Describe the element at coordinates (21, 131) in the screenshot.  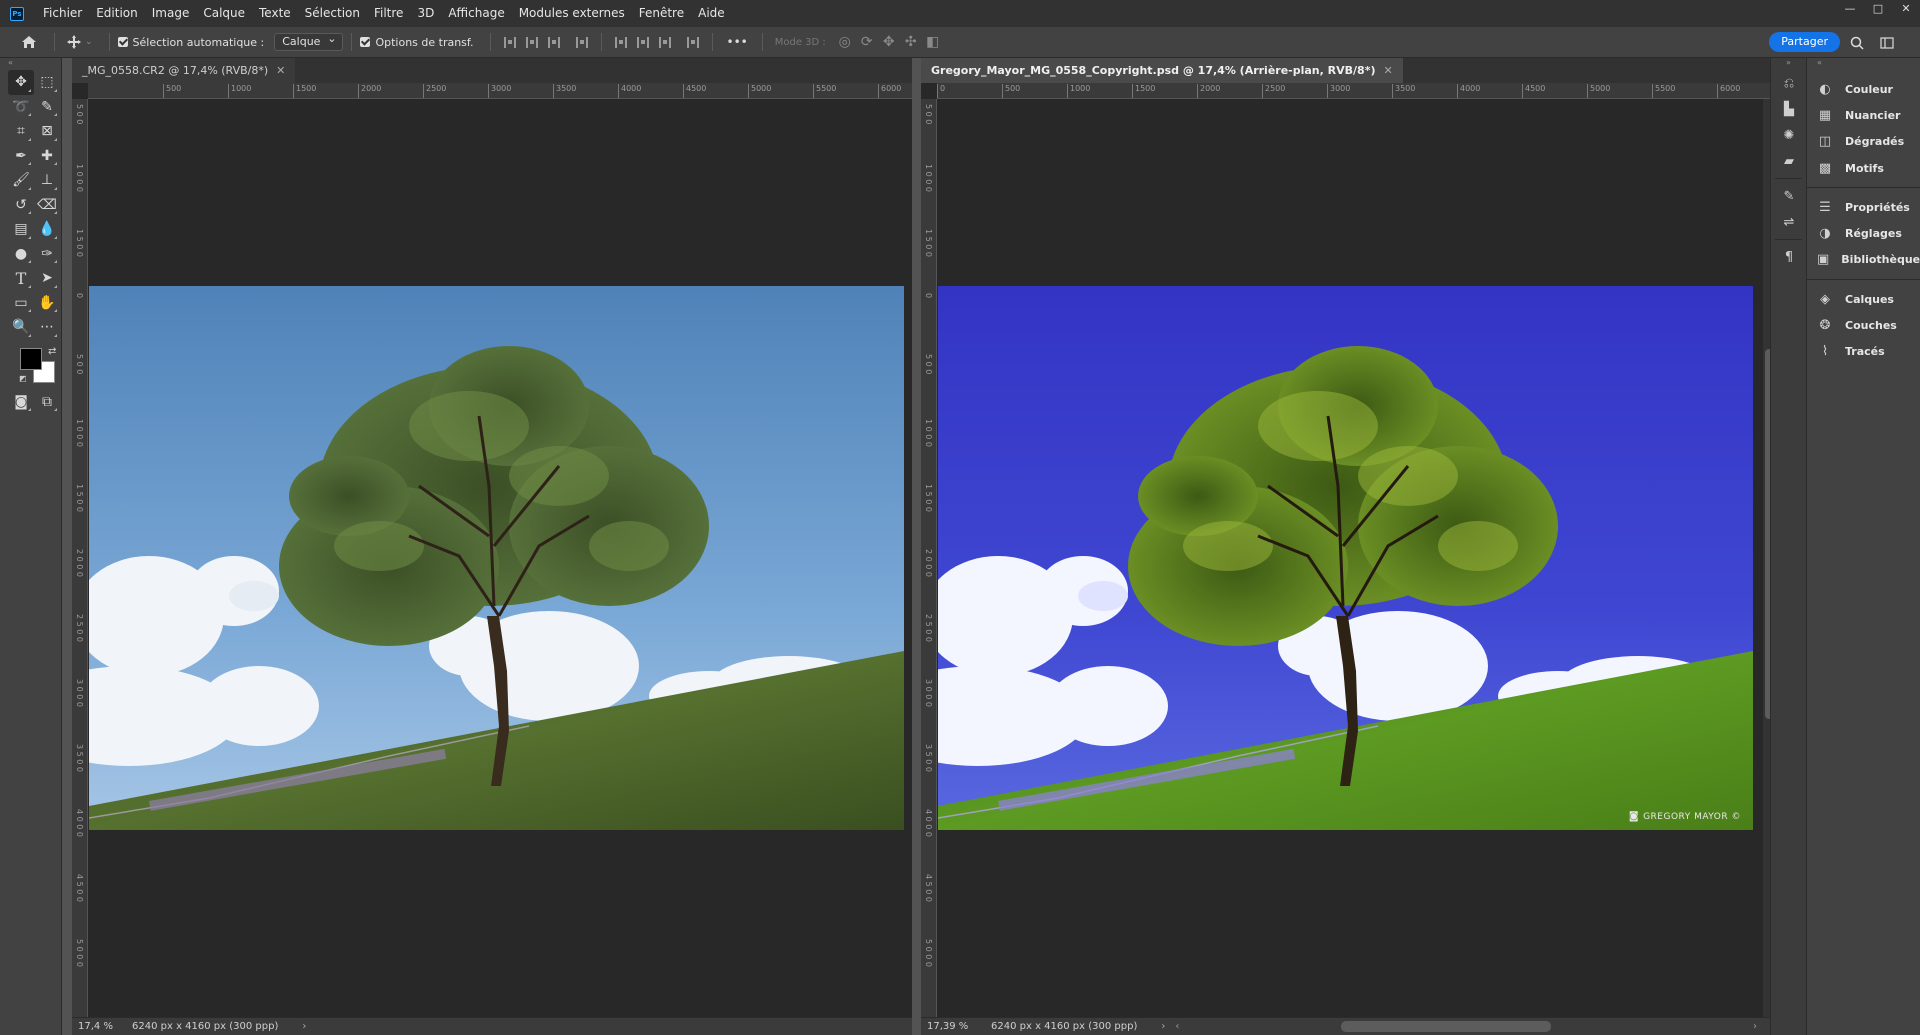
I see `crop-tool-icon: ⌗` at that location.